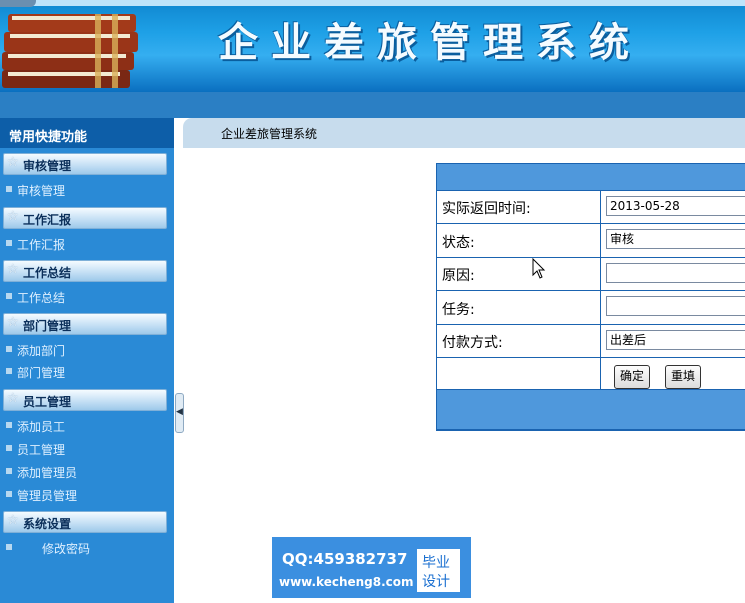 This screenshot has width=745, height=603. Describe the element at coordinates (518, 341) in the screenshot. I see `field-label-cell: 付款方式:` at that location.